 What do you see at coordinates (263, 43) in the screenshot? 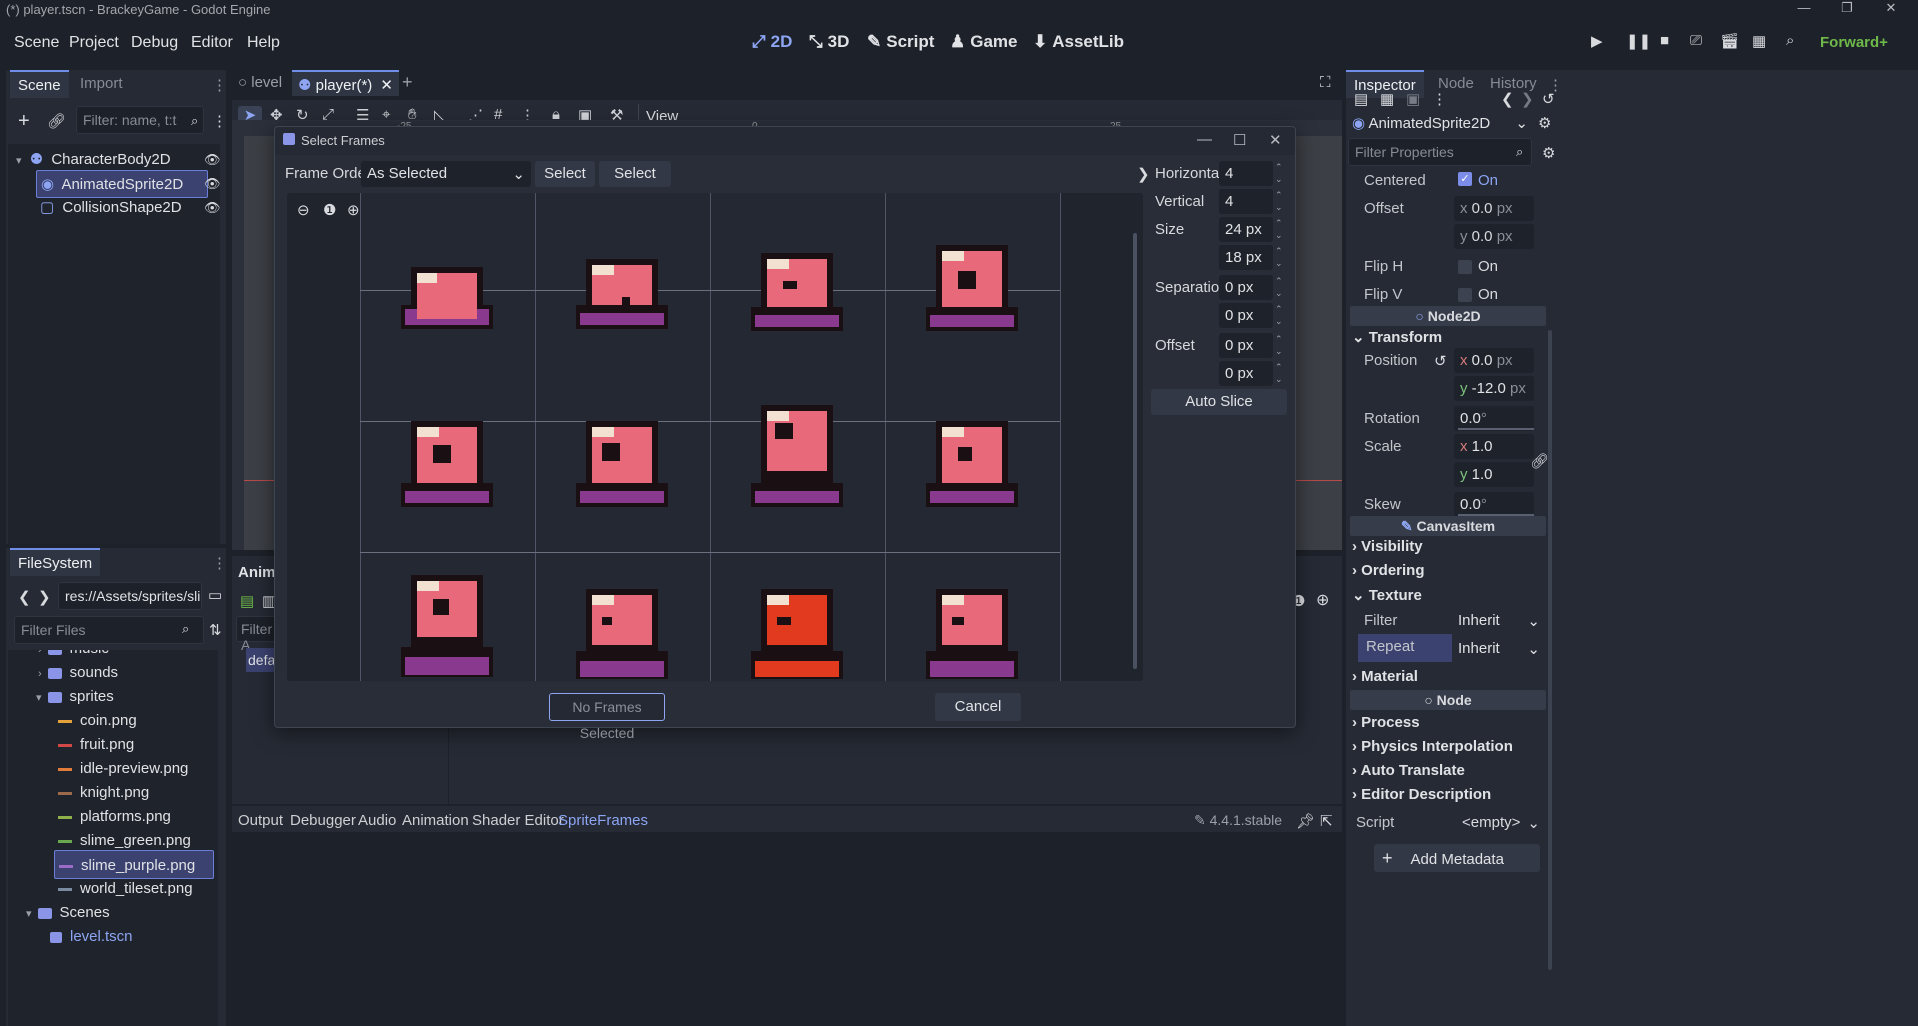
I see `menu-help: Help` at bounding box center [263, 43].